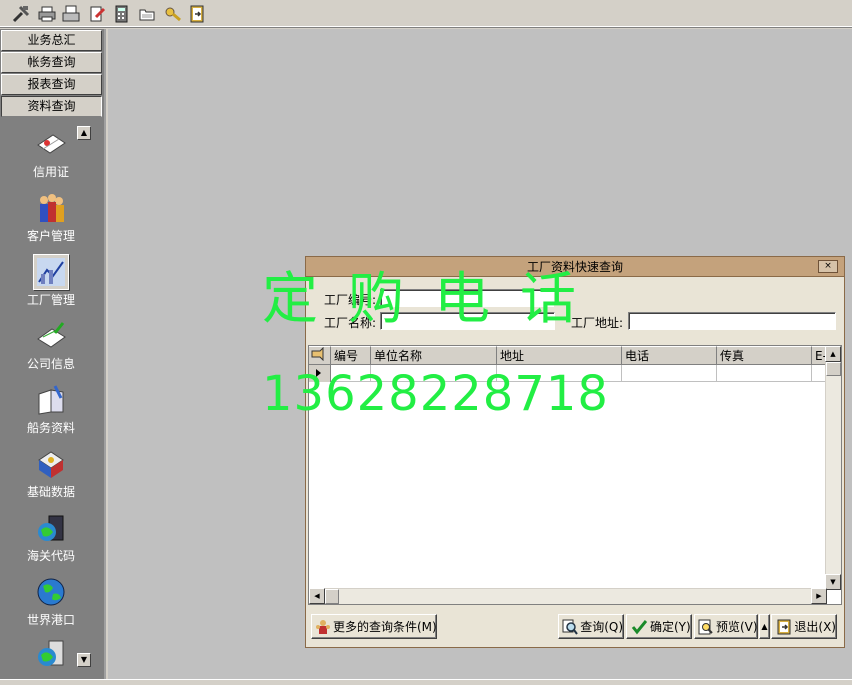 The width and height of the screenshot is (852, 685). Describe the element at coordinates (51, 336) in the screenshot. I see `company-info-icon` at that location.